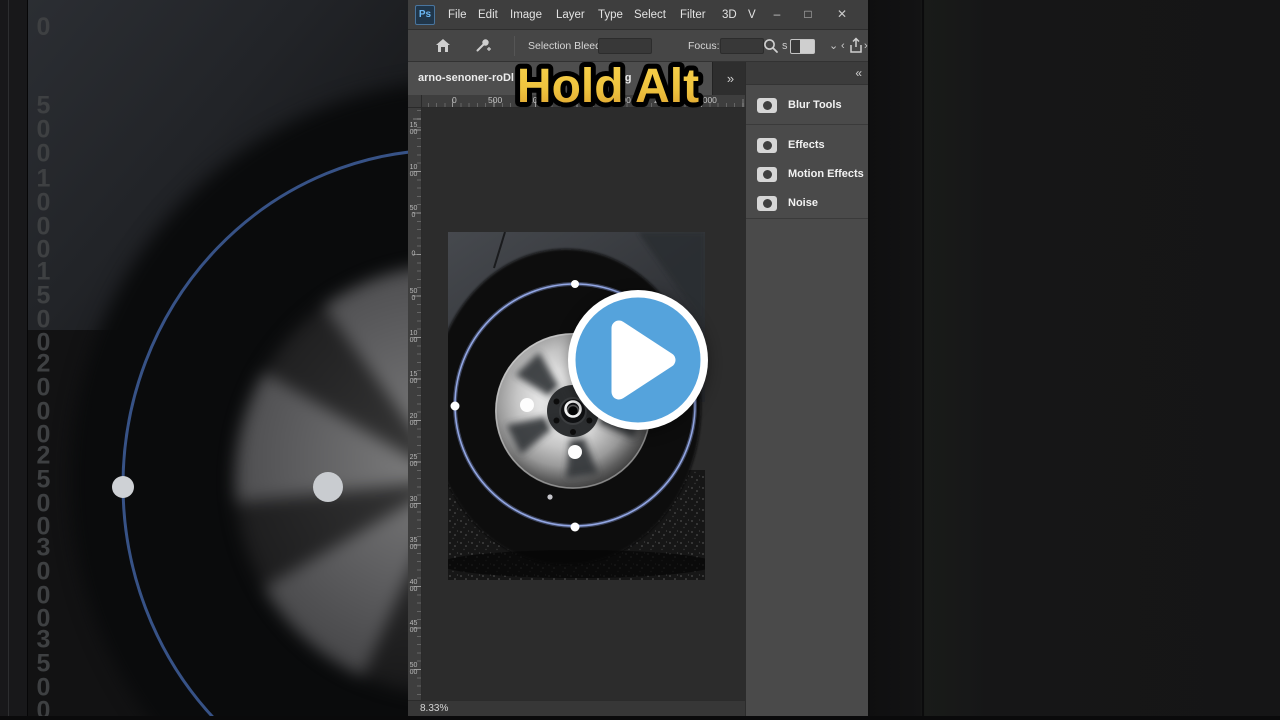 The height and width of the screenshot is (720, 1280). Describe the element at coordinates (526, 15) in the screenshot. I see `menu-image: Image` at that location.